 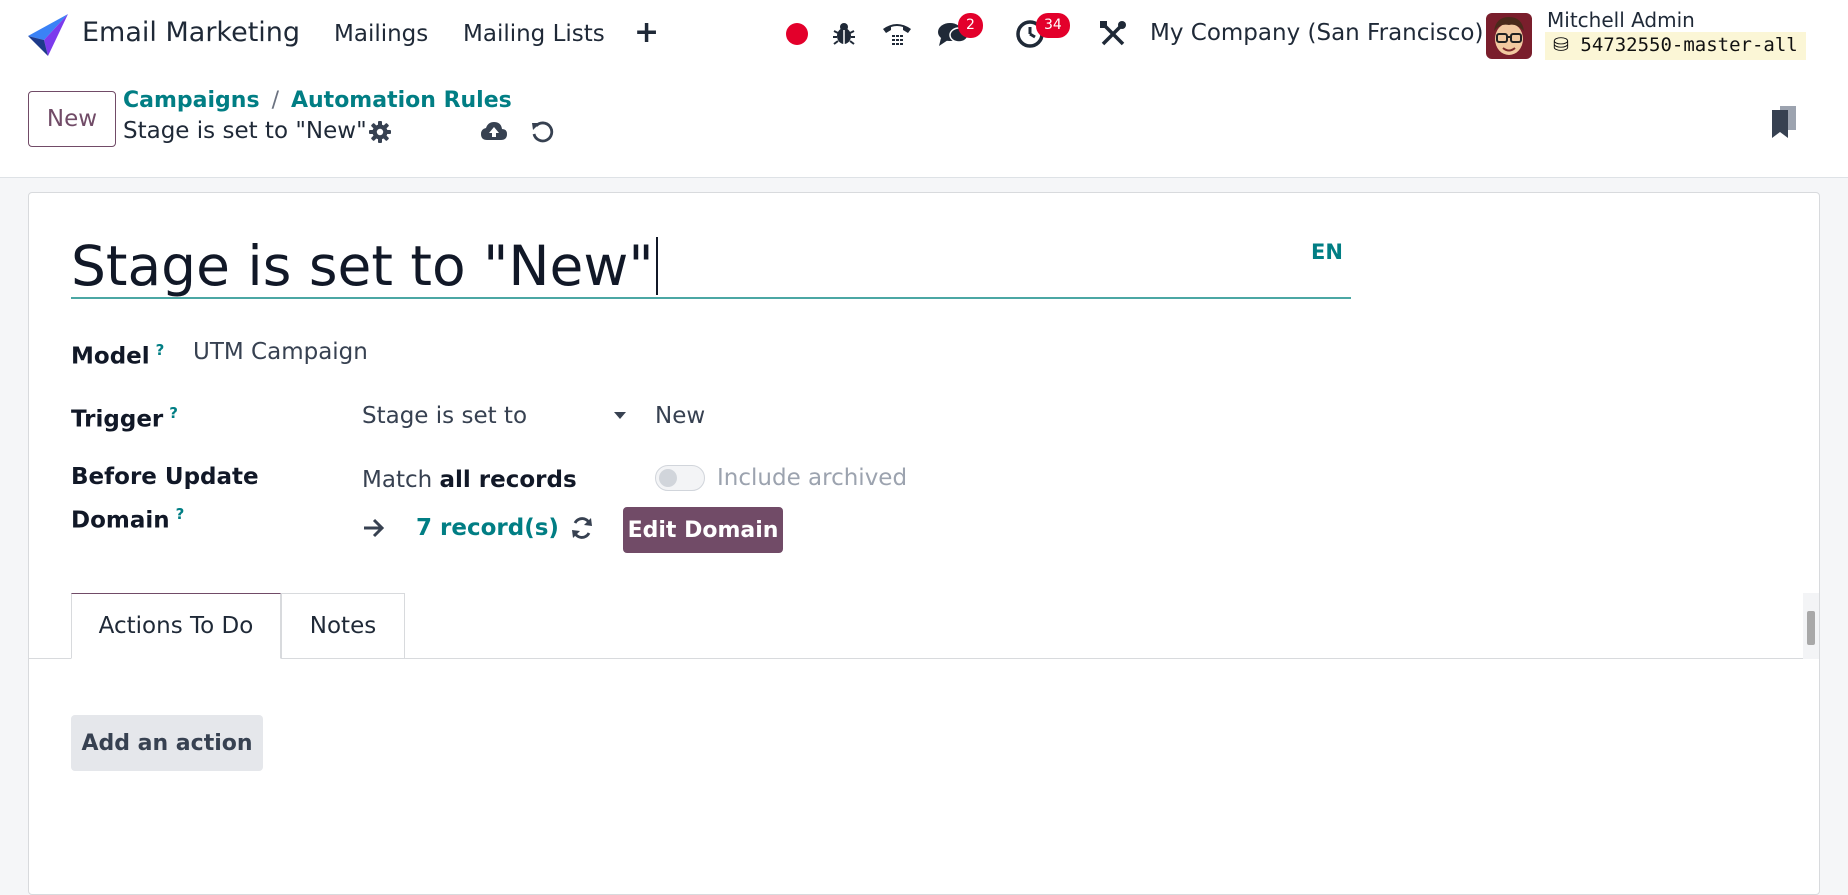 What do you see at coordinates (167, 743) in the screenshot?
I see `add-action-button: Add an action` at bounding box center [167, 743].